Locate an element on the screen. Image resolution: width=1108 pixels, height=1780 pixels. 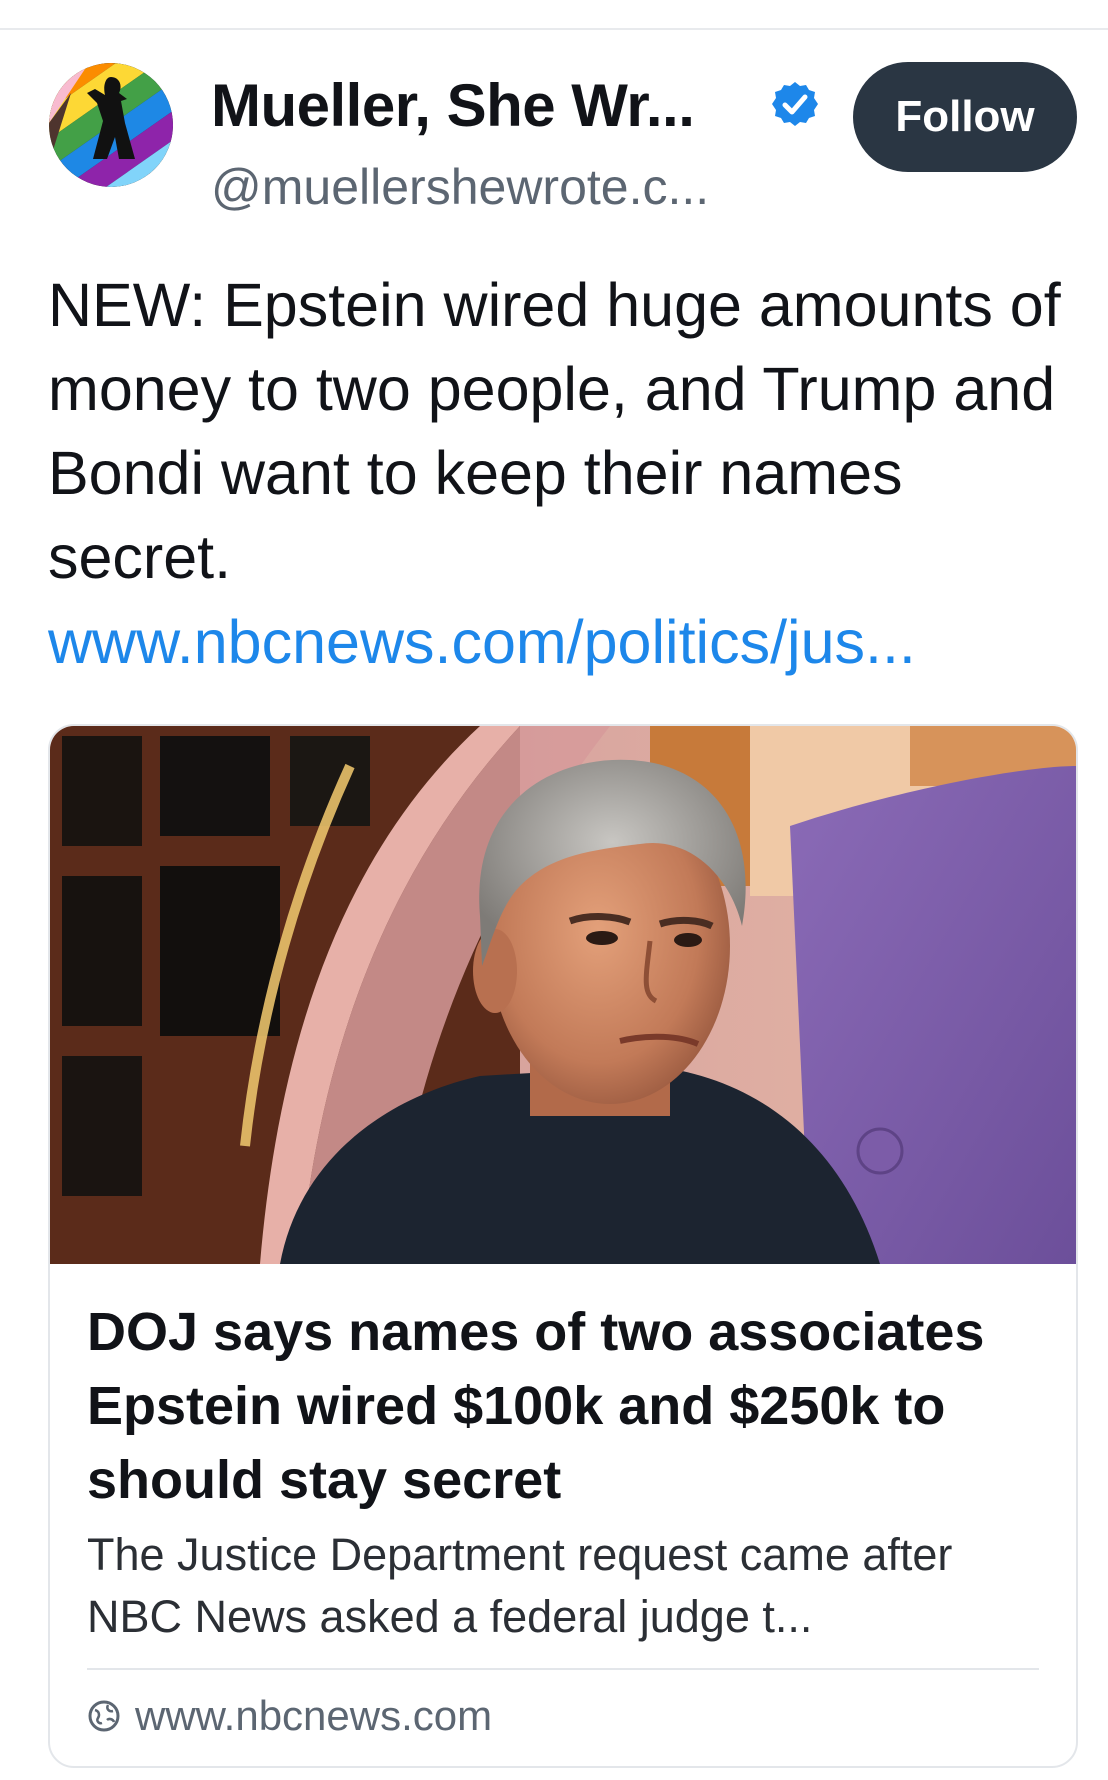
author-avatar is located at coordinates (111, 125).